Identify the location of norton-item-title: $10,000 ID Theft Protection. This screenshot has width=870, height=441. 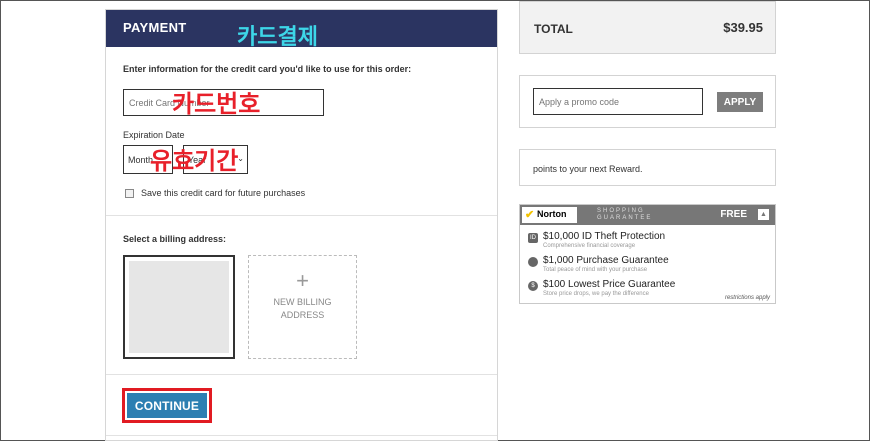
(604, 236).